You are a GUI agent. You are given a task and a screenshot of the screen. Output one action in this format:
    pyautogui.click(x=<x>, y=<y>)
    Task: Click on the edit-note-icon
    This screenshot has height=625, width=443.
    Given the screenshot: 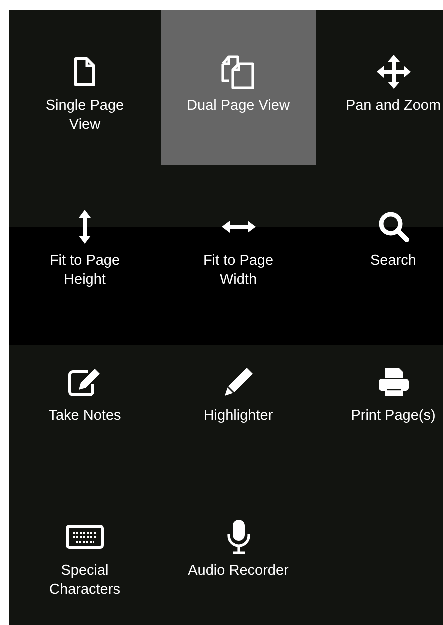 What is the action you would take?
    pyautogui.click(x=85, y=382)
    